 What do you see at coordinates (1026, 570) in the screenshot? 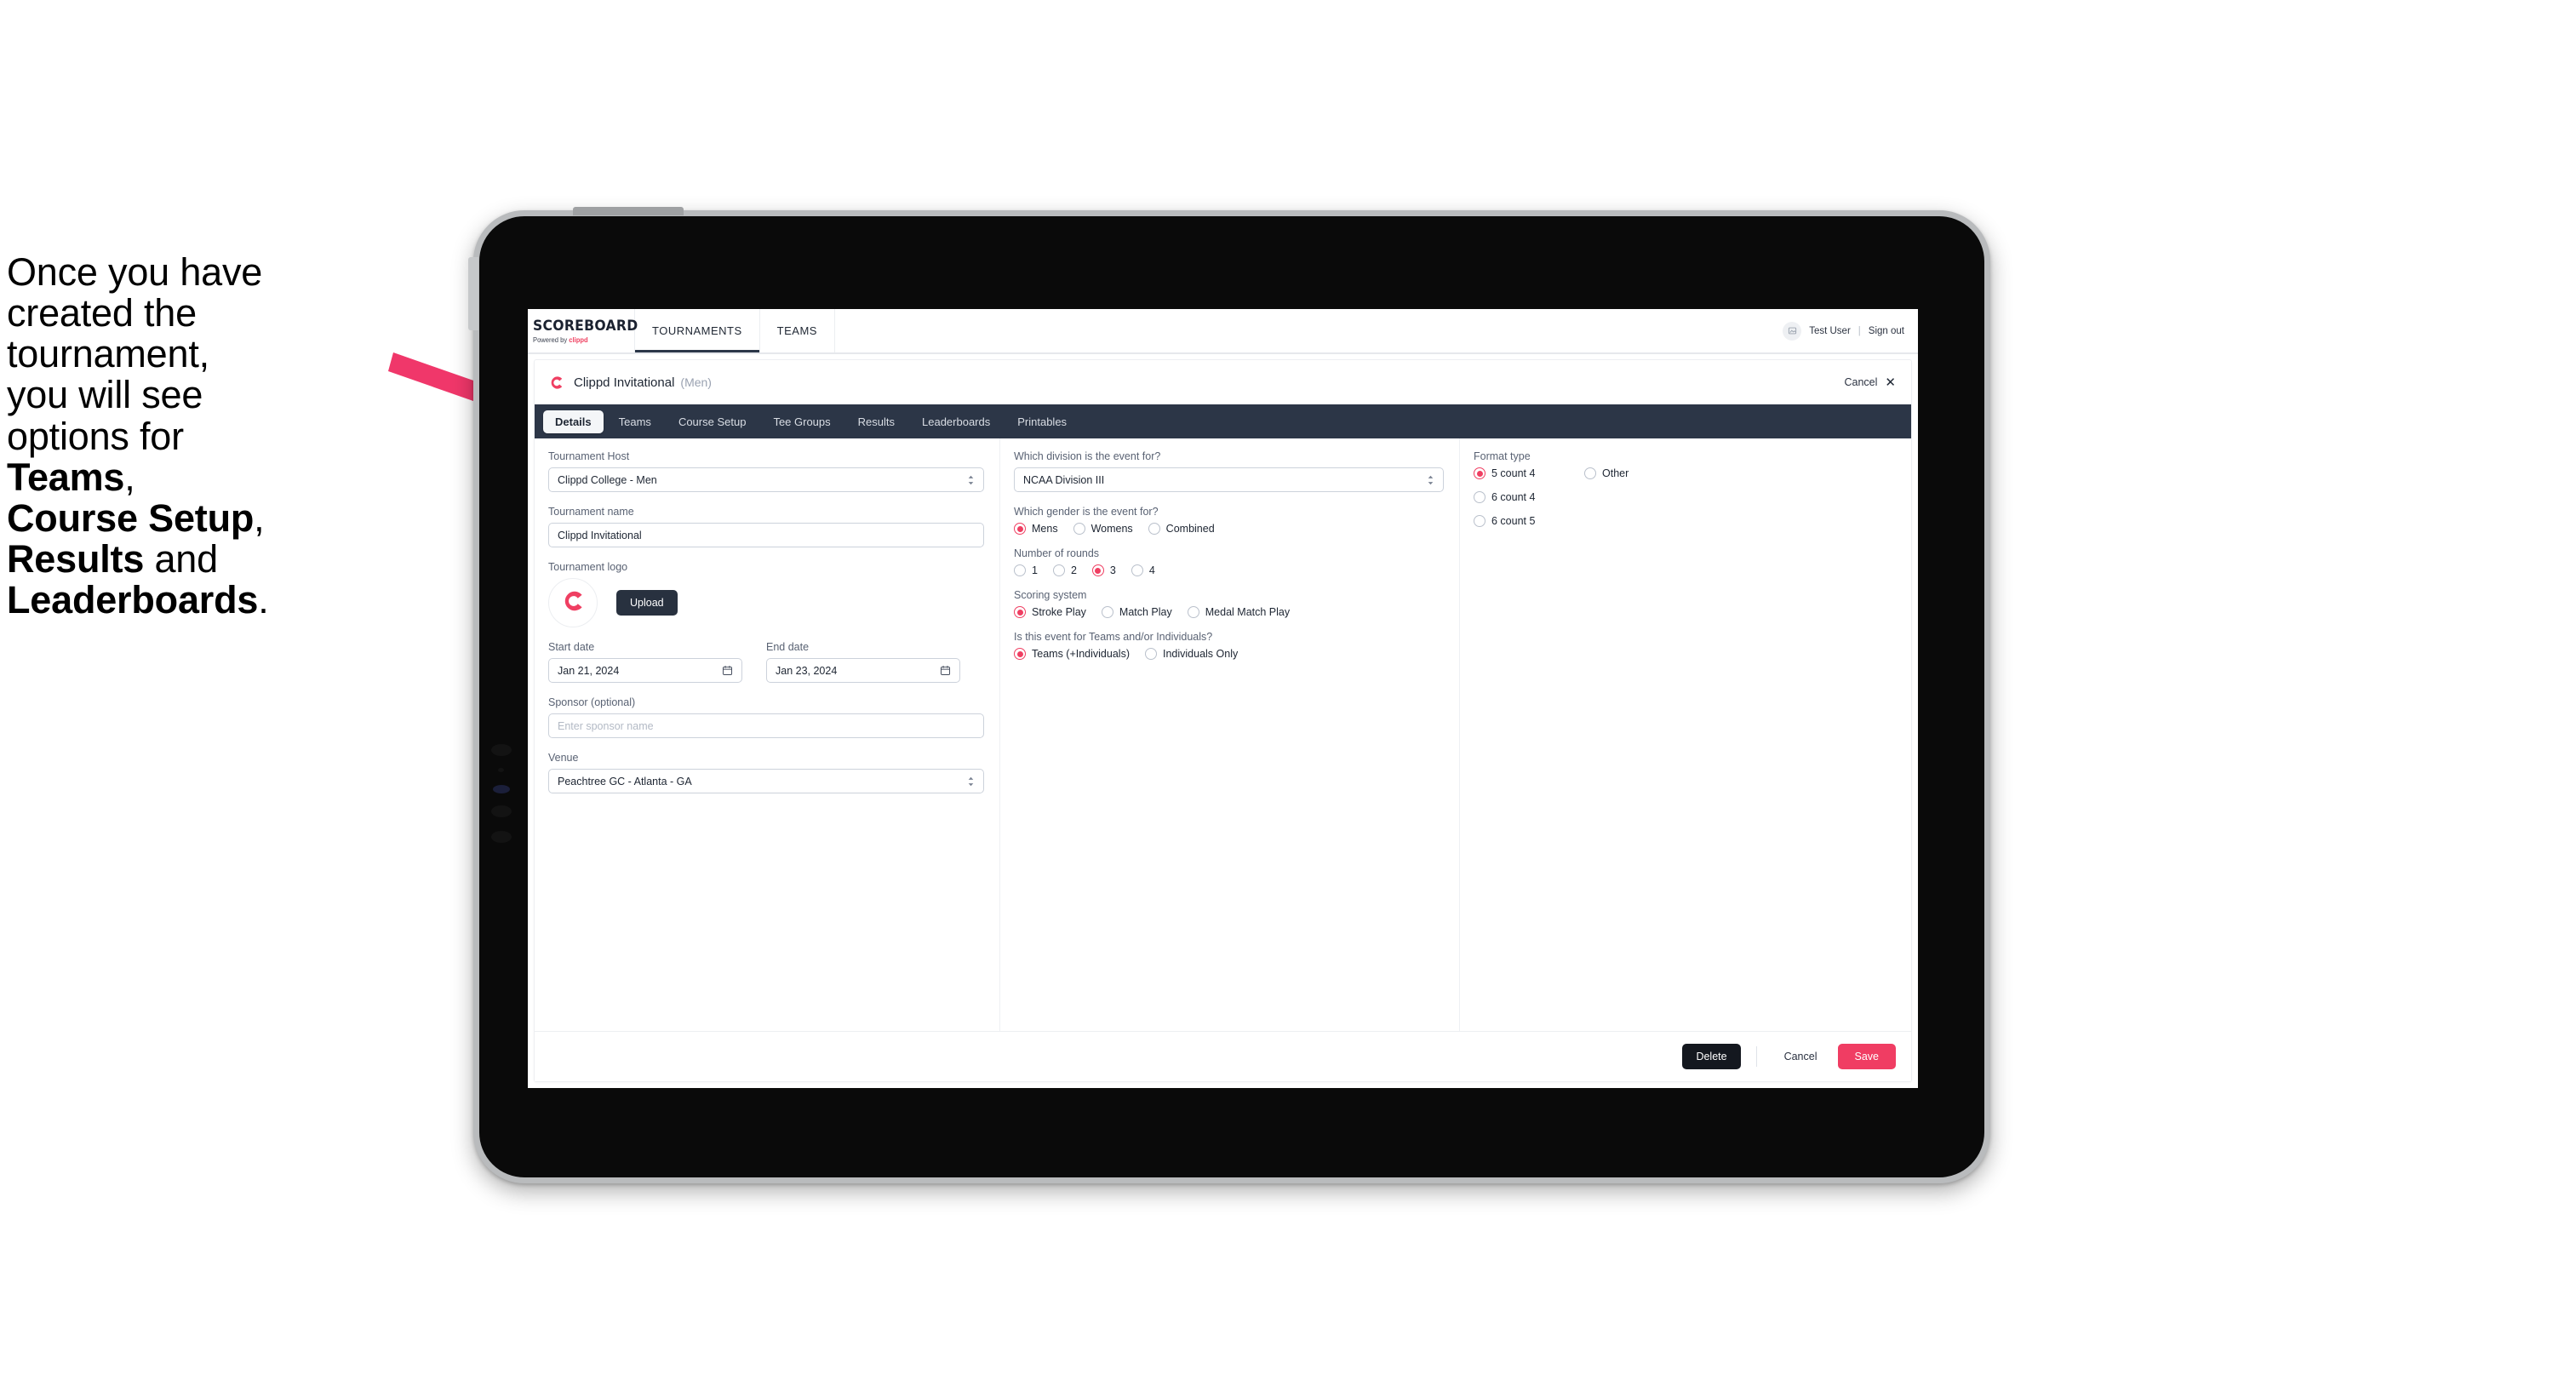
I see `rounds-option-1: 1` at bounding box center [1026, 570].